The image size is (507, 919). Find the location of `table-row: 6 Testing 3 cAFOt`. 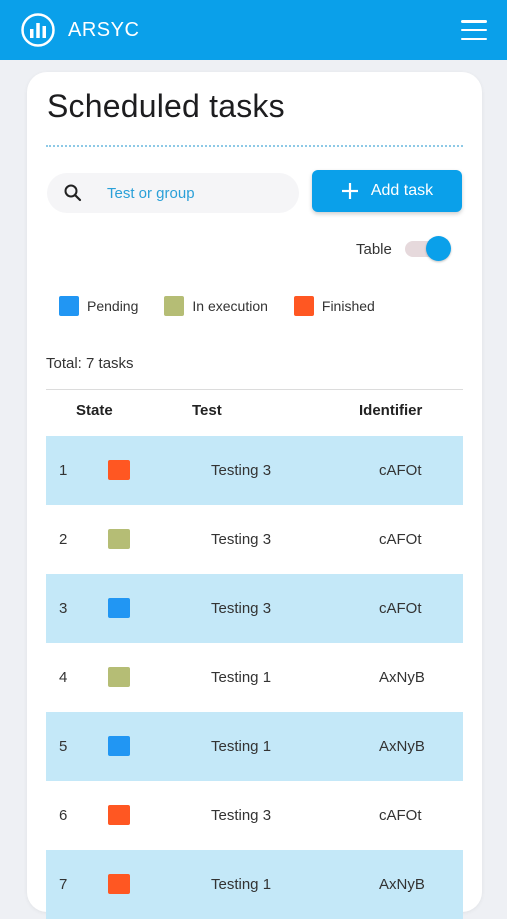

table-row: 6 Testing 3 cAFOt is located at coordinates (254, 815).